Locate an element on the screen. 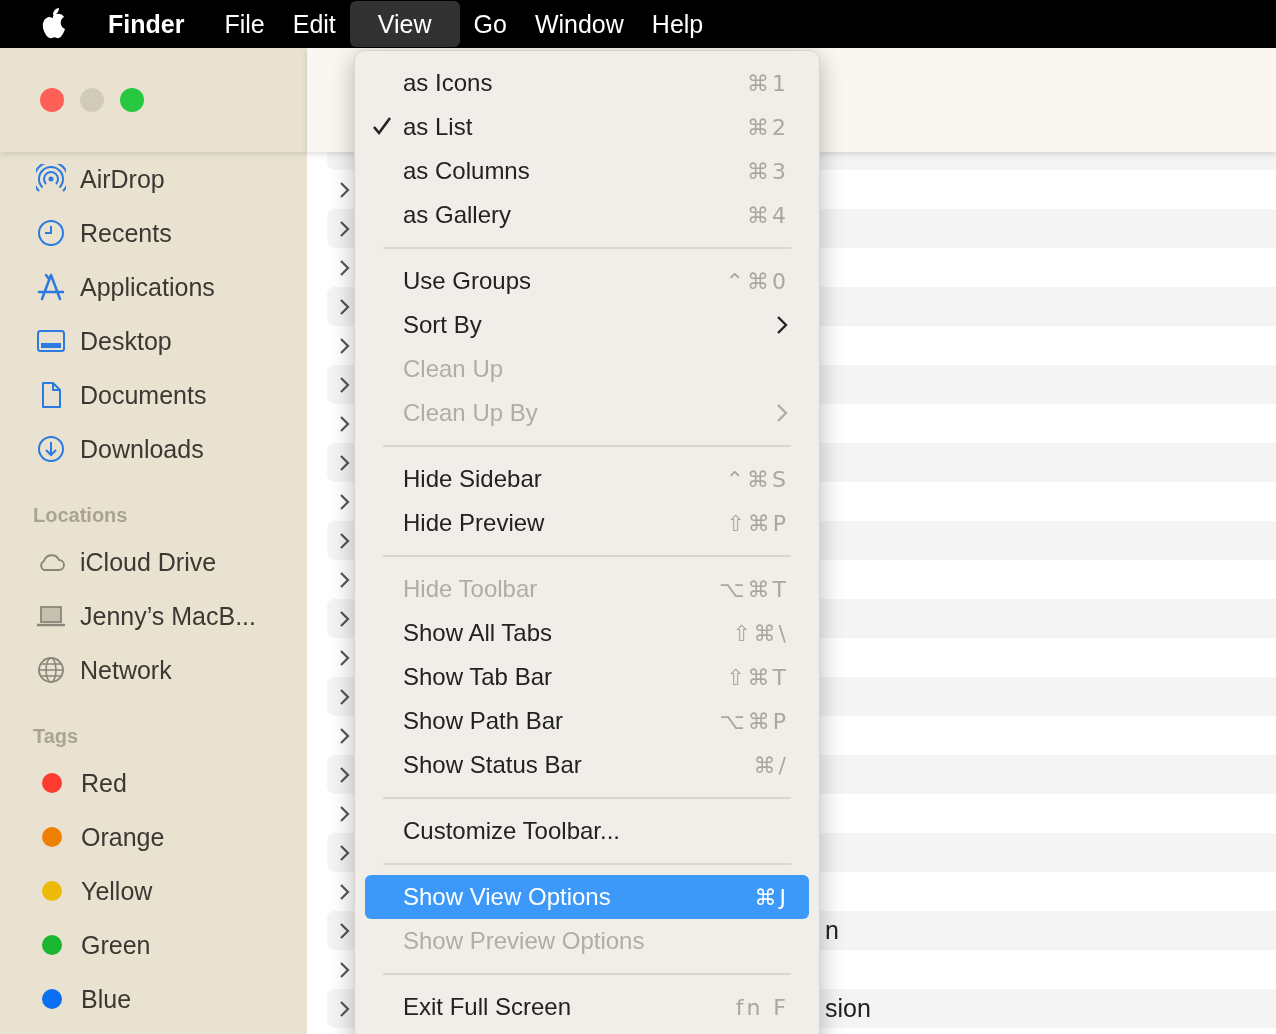 This screenshot has height=1034, width=1276. menu-item: Sort By is located at coordinates (587, 325).